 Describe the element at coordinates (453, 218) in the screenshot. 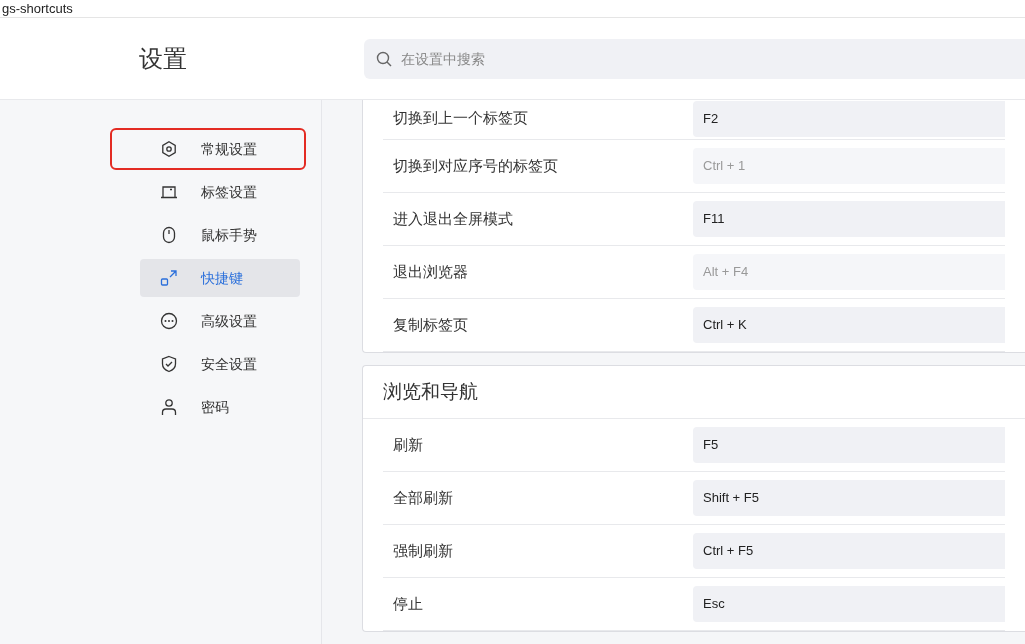

I see `shortcut-label: 进入退出全屏模式` at that location.